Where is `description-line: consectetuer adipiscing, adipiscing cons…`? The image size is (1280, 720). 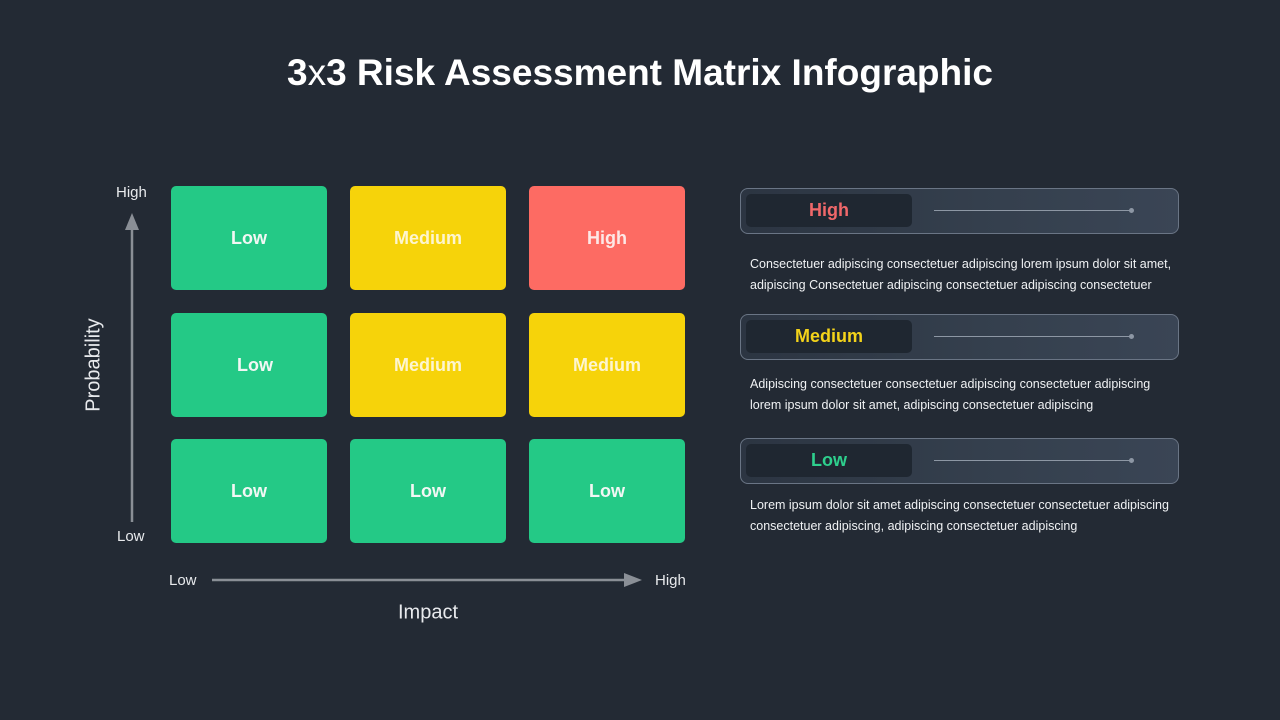 description-line: consectetuer adipiscing, adipiscing cons… is located at coordinates (914, 526).